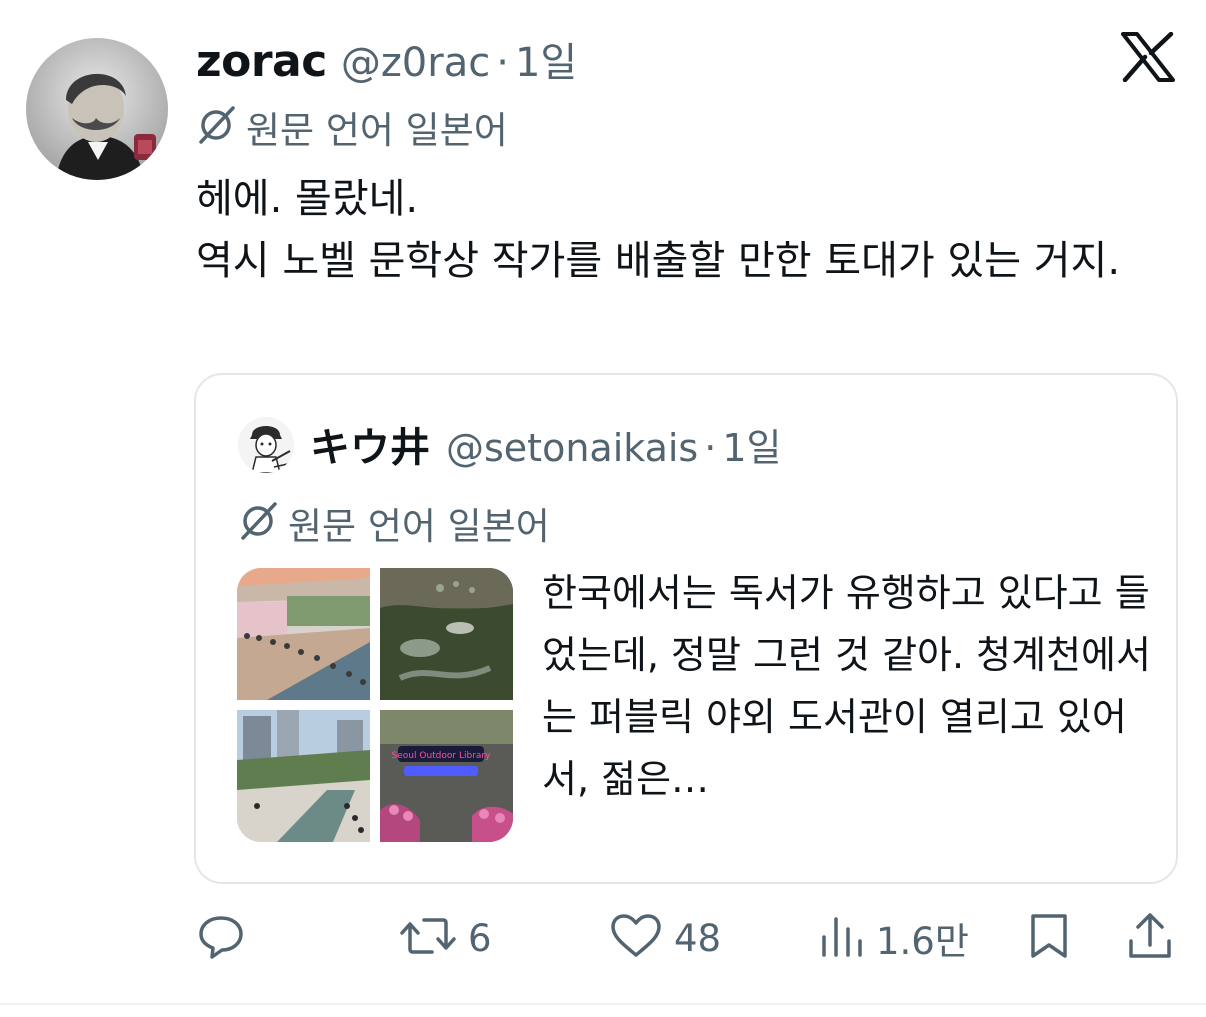  Describe the element at coordinates (636, 938) in the screenshot. I see `heart-icon` at that location.